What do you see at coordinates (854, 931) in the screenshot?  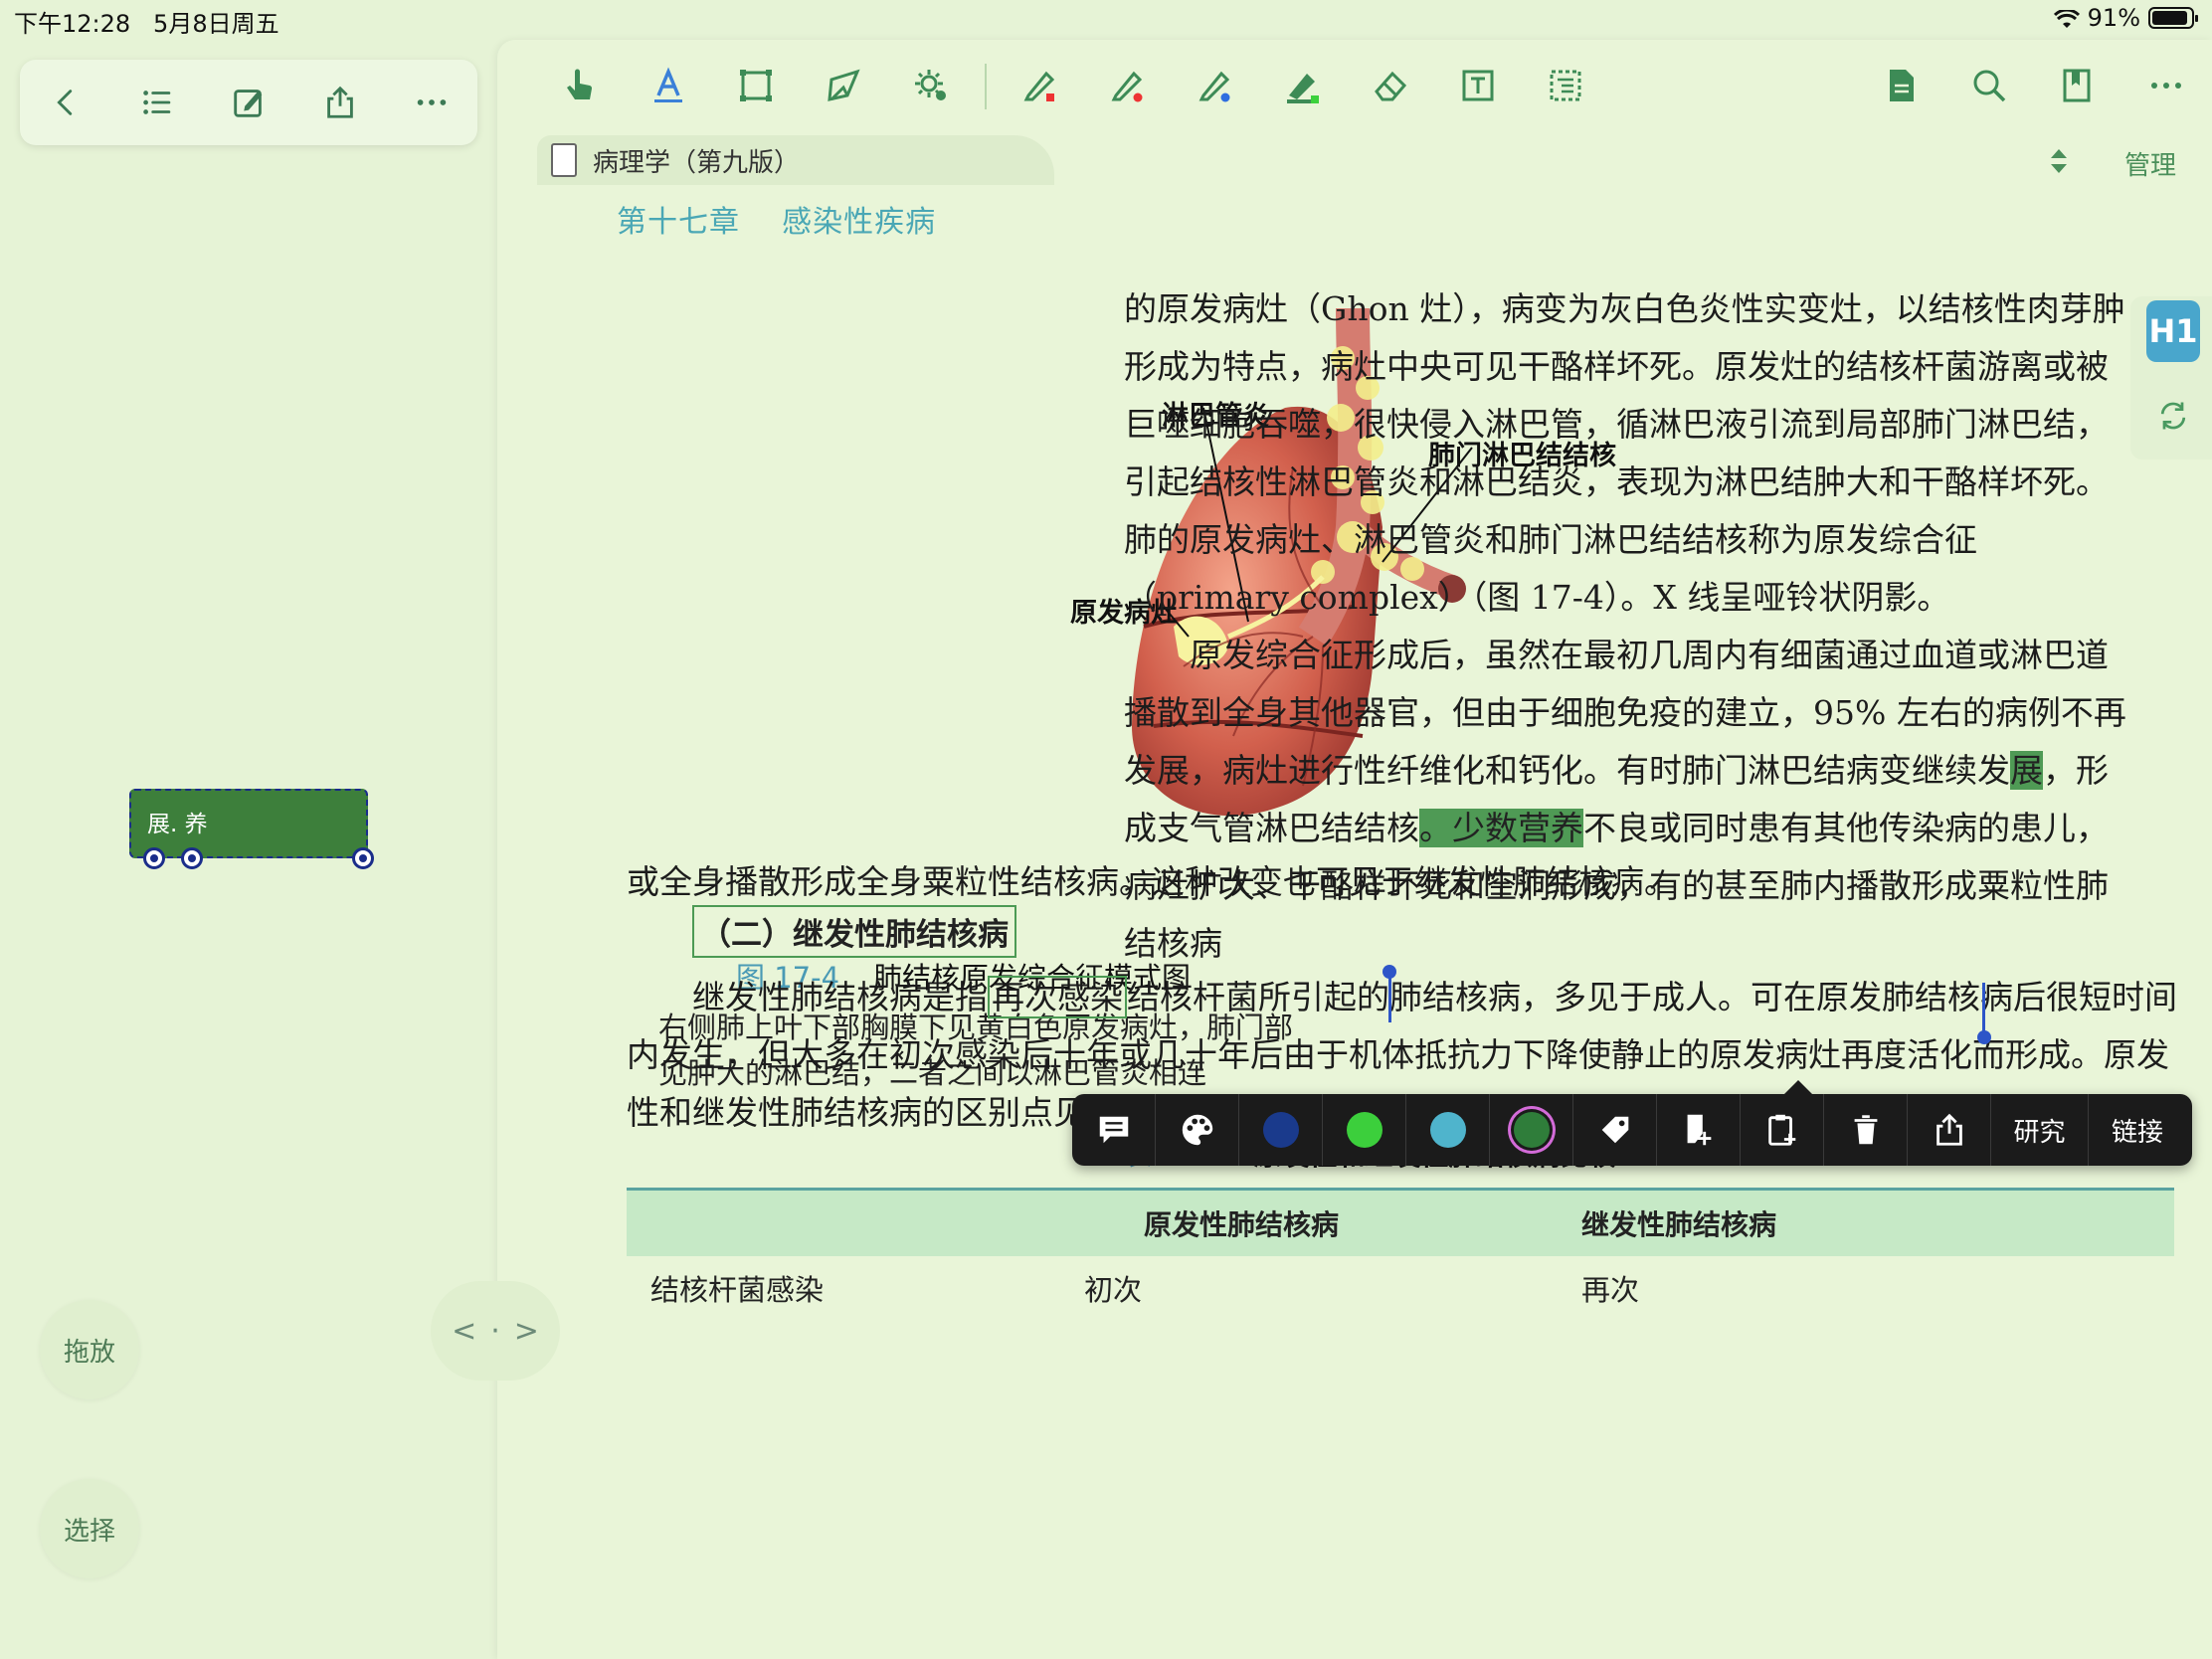 I see `section-heading-annotated: （二）继发性肺结核病` at bounding box center [854, 931].